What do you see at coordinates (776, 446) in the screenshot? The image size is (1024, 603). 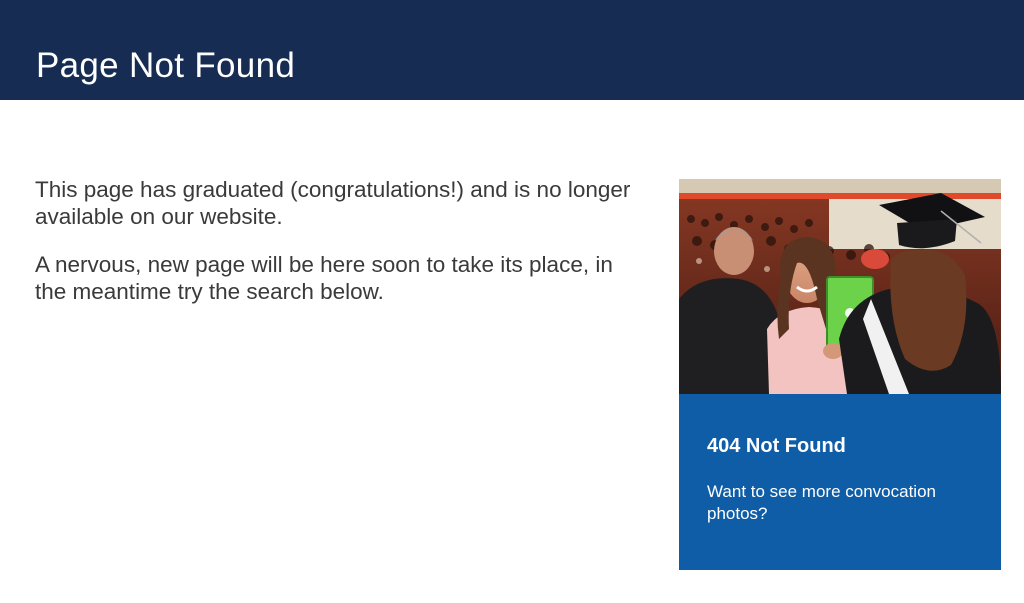 I see `card-title: 404 Not Found` at bounding box center [776, 446].